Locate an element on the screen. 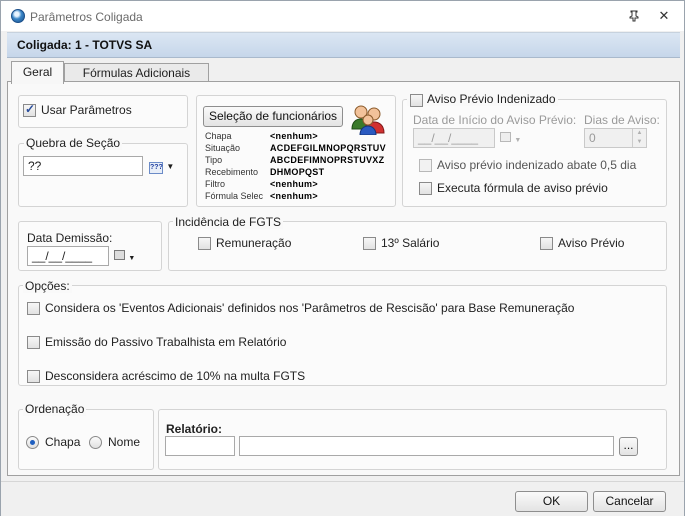 The height and width of the screenshot is (516, 685). usar-parametros-group: Usar Parâmetros is located at coordinates (103, 111).